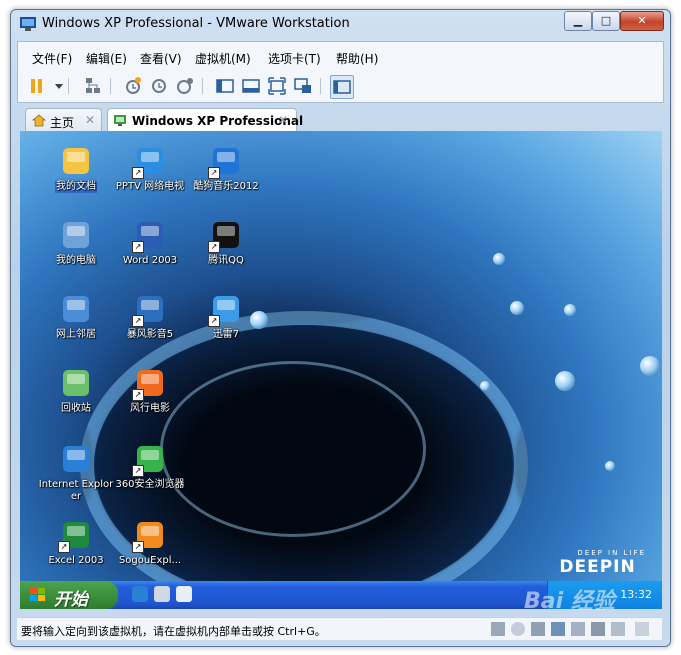 This screenshot has width=681, height=655. Describe the element at coordinates (162, 594) in the screenshot. I see `quicklaunch-show-desktop-icon` at that location.